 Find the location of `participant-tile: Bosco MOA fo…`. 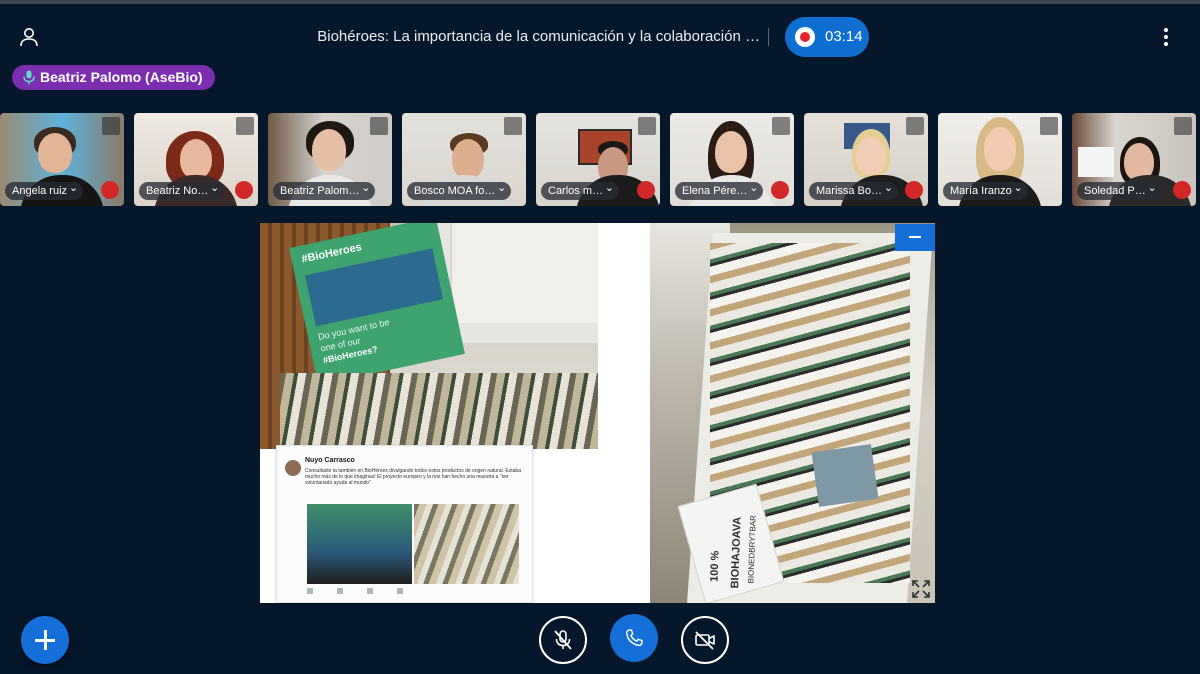

participant-tile: Bosco MOA fo… is located at coordinates (464, 159).